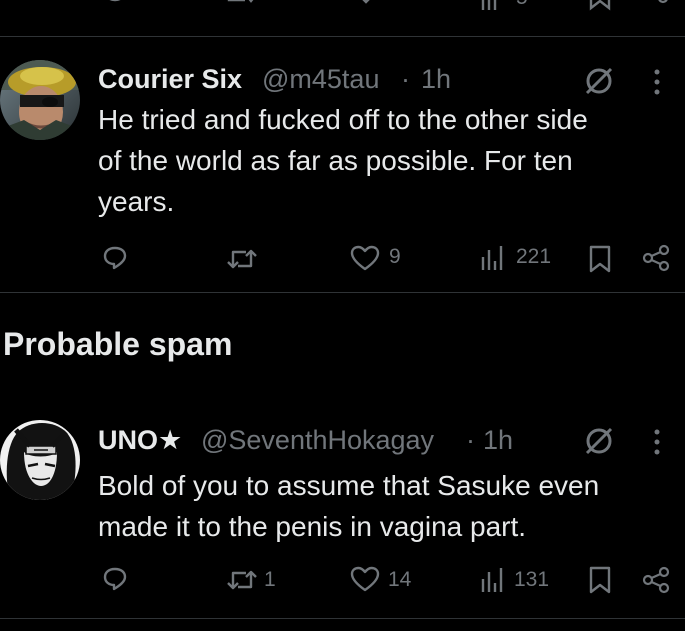 Image resolution: width=685 pixels, height=631 pixels. I want to click on like-count: 14, so click(400, 579).